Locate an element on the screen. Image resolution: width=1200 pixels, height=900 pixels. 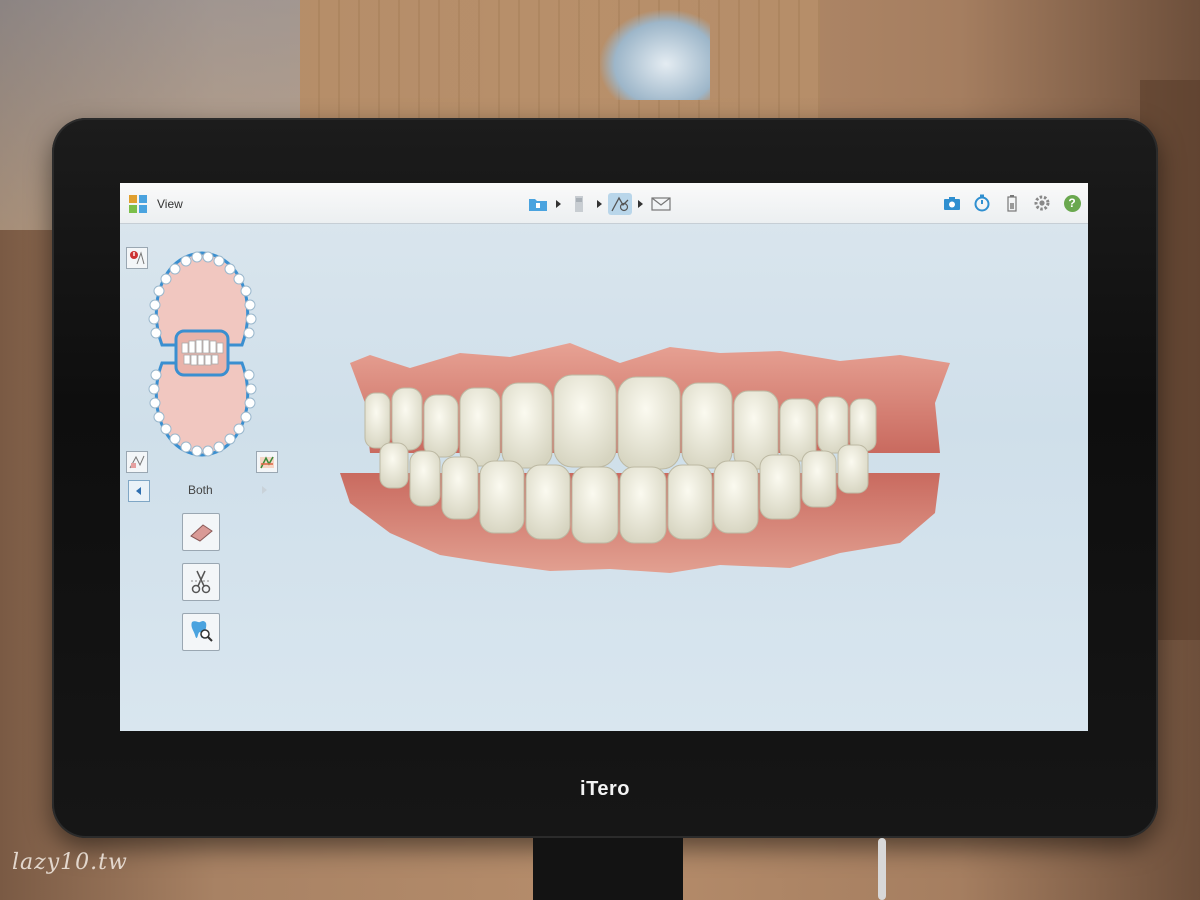
help-icon: ? is located at coordinates (1072, 203).